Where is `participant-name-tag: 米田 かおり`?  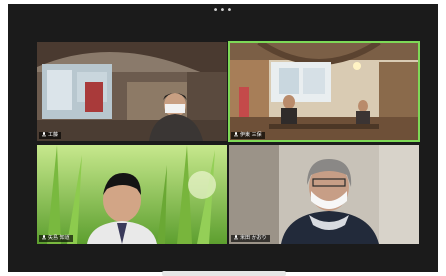 participant-name-tag: 米田 かおり is located at coordinates (250, 238).